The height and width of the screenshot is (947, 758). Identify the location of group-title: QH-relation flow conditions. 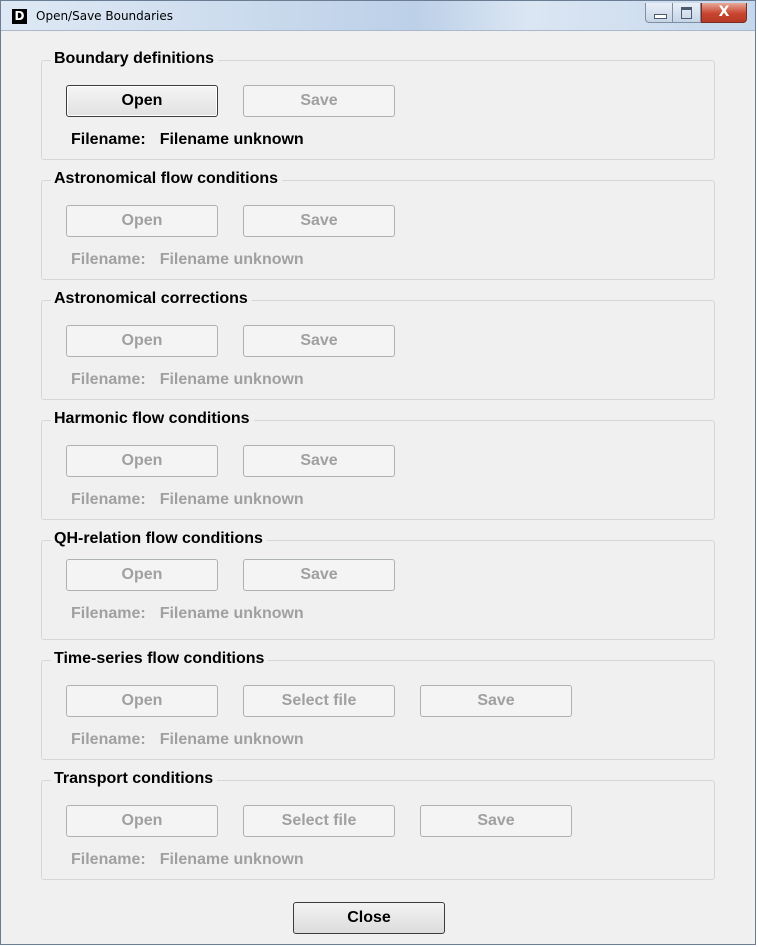
(159, 539).